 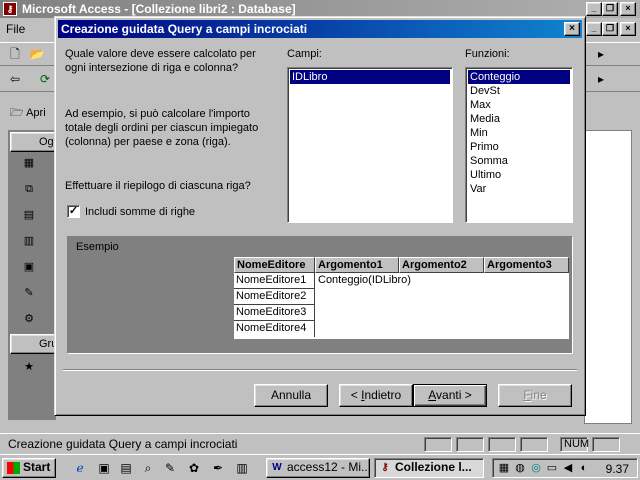 I want to click on toolbar-overflow-icon: ▸, so click(x=601, y=54).